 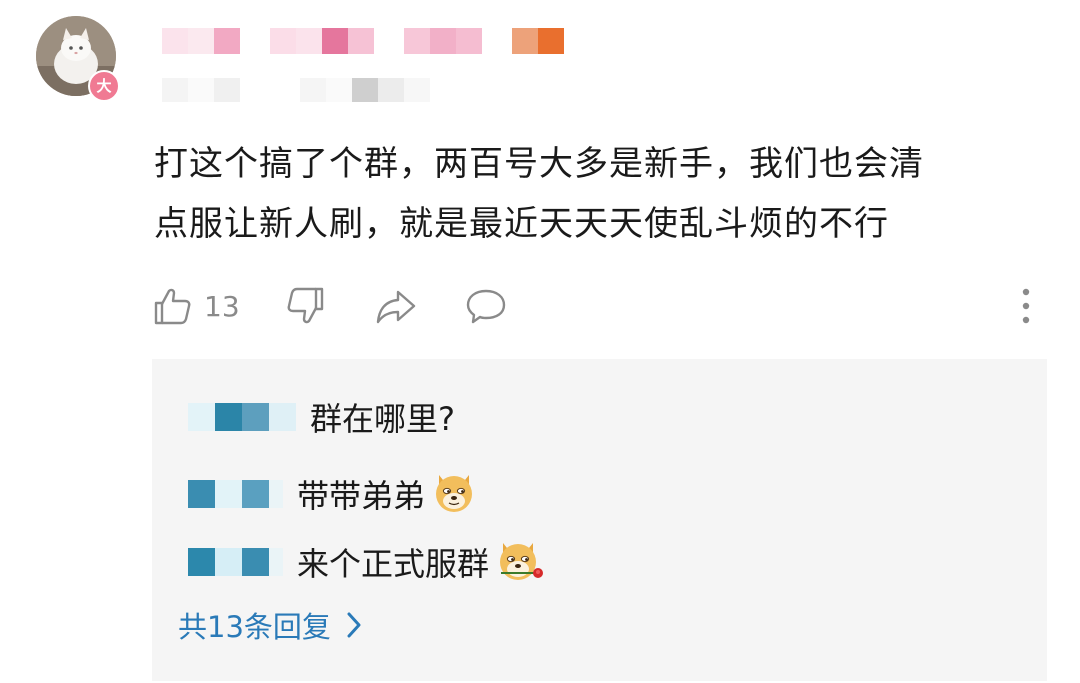 I want to click on action-bar: 13, so click(x=597, y=306).